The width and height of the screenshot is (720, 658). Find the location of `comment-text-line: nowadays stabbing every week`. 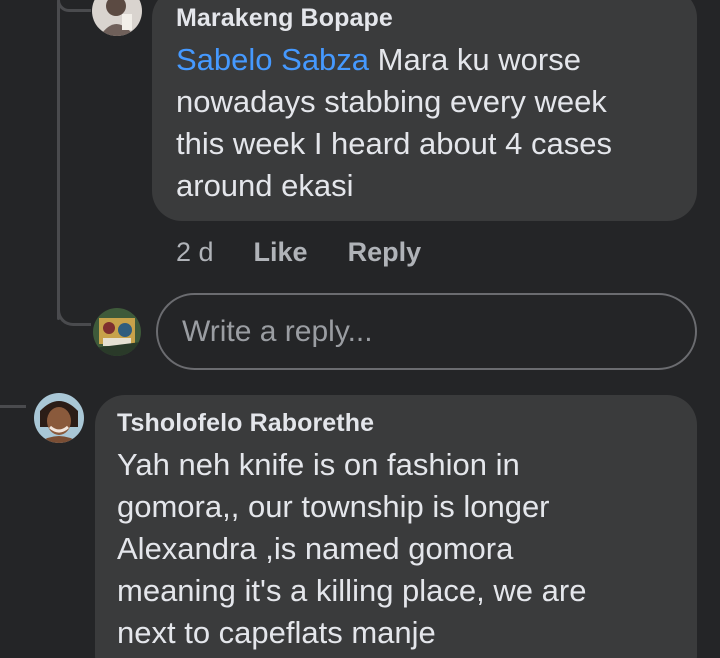

comment-text-line: nowadays stabbing every week is located at coordinates (391, 101).